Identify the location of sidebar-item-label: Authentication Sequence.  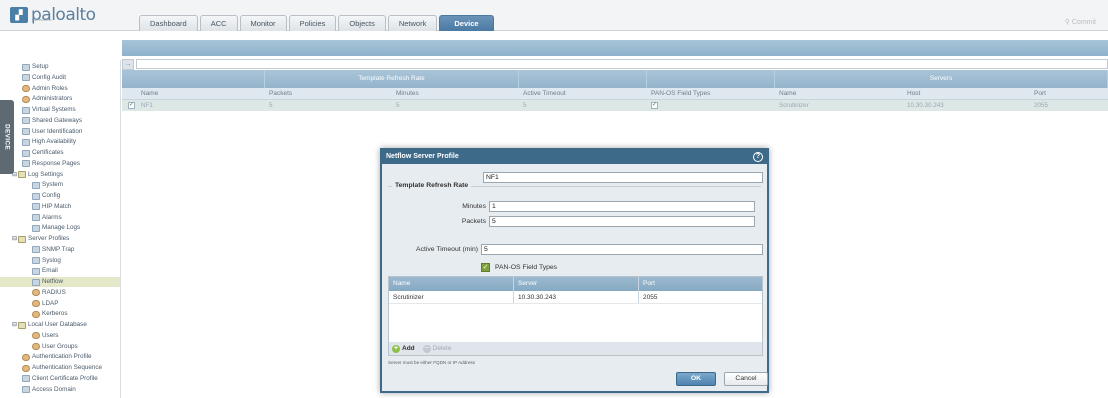
(67, 367).